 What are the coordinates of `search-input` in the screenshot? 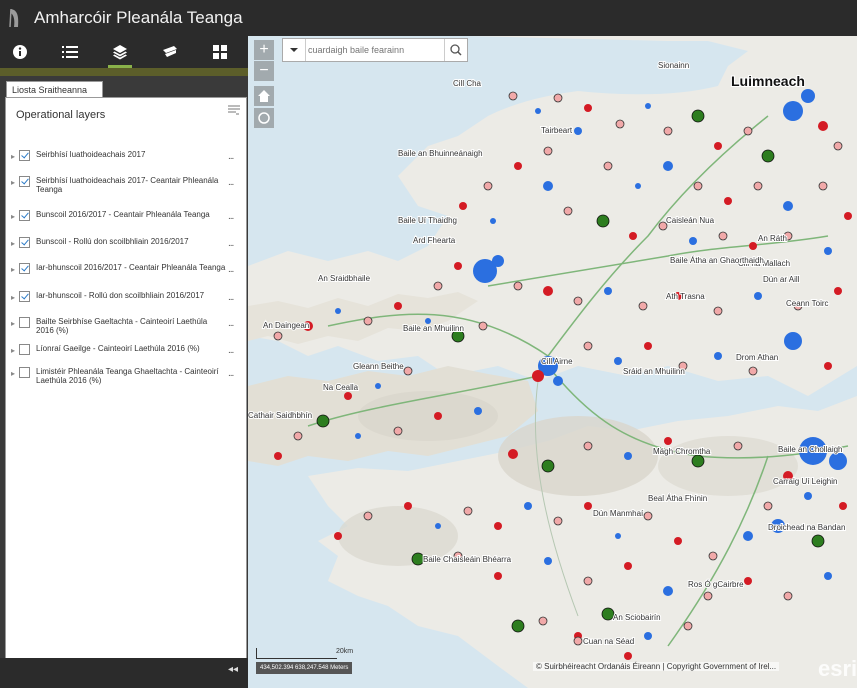 It's located at (373, 50).